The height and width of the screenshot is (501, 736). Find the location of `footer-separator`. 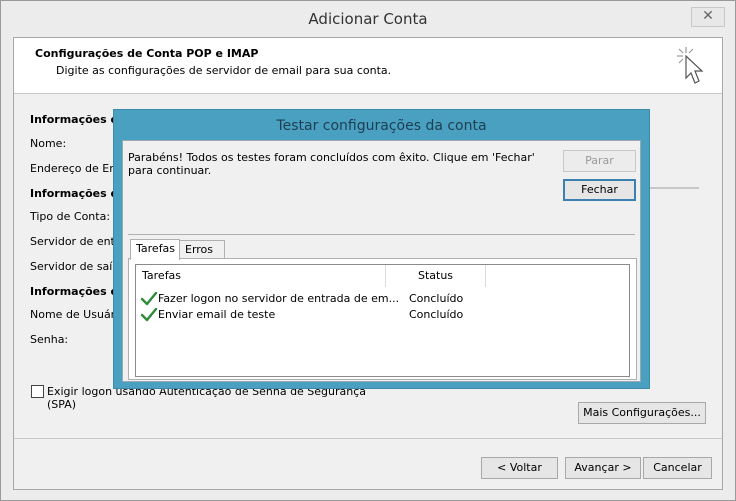

footer-separator is located at coordinates (368, 438).